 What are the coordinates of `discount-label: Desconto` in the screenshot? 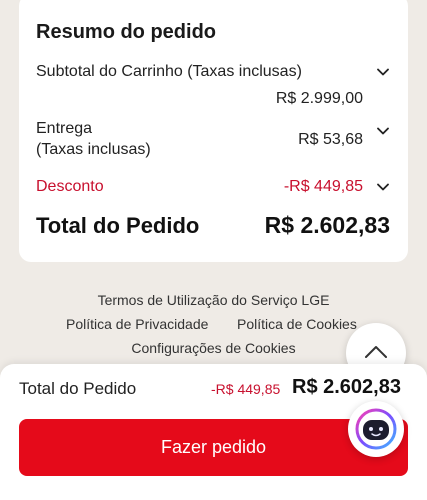 It's located at (70, 186).